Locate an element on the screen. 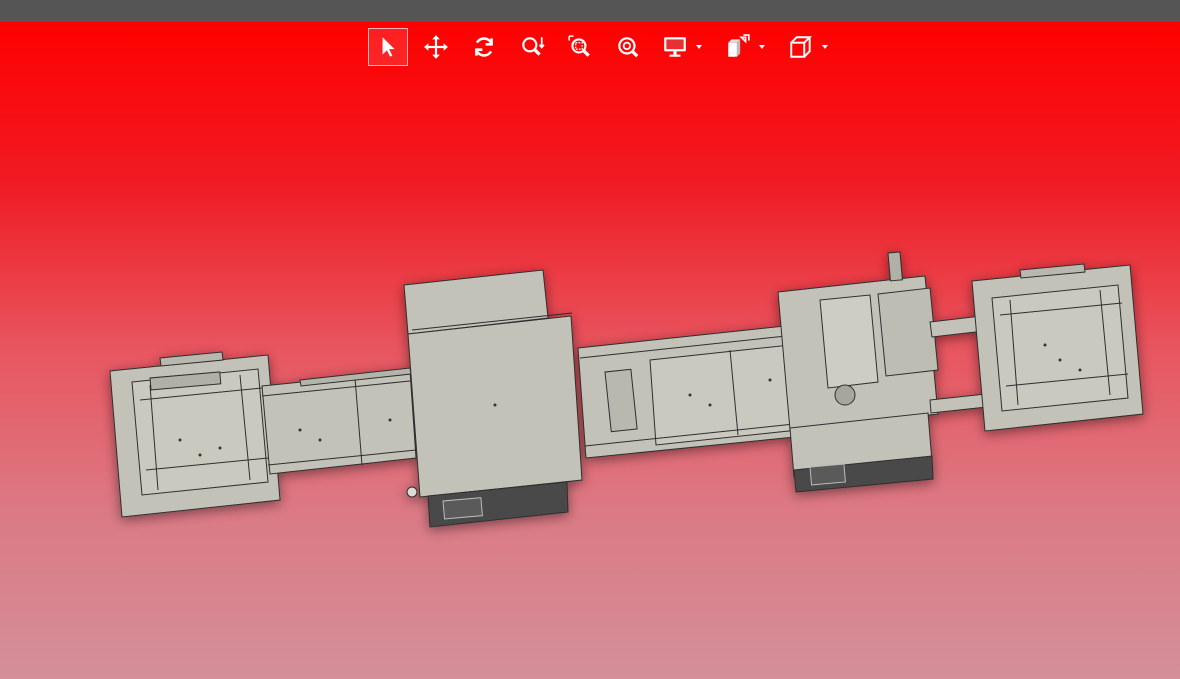  pan-tool-button is located at coordinates (436, 47).